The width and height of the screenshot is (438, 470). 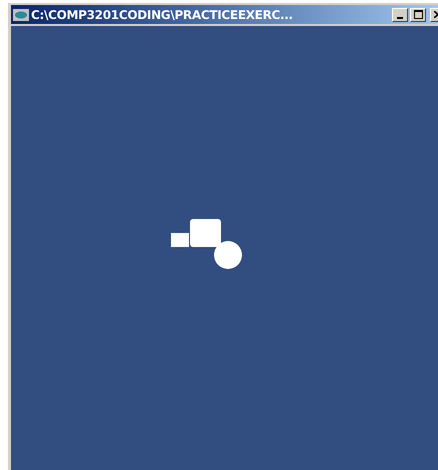 I want to click on minimize-button, so click(x=400, y=15).